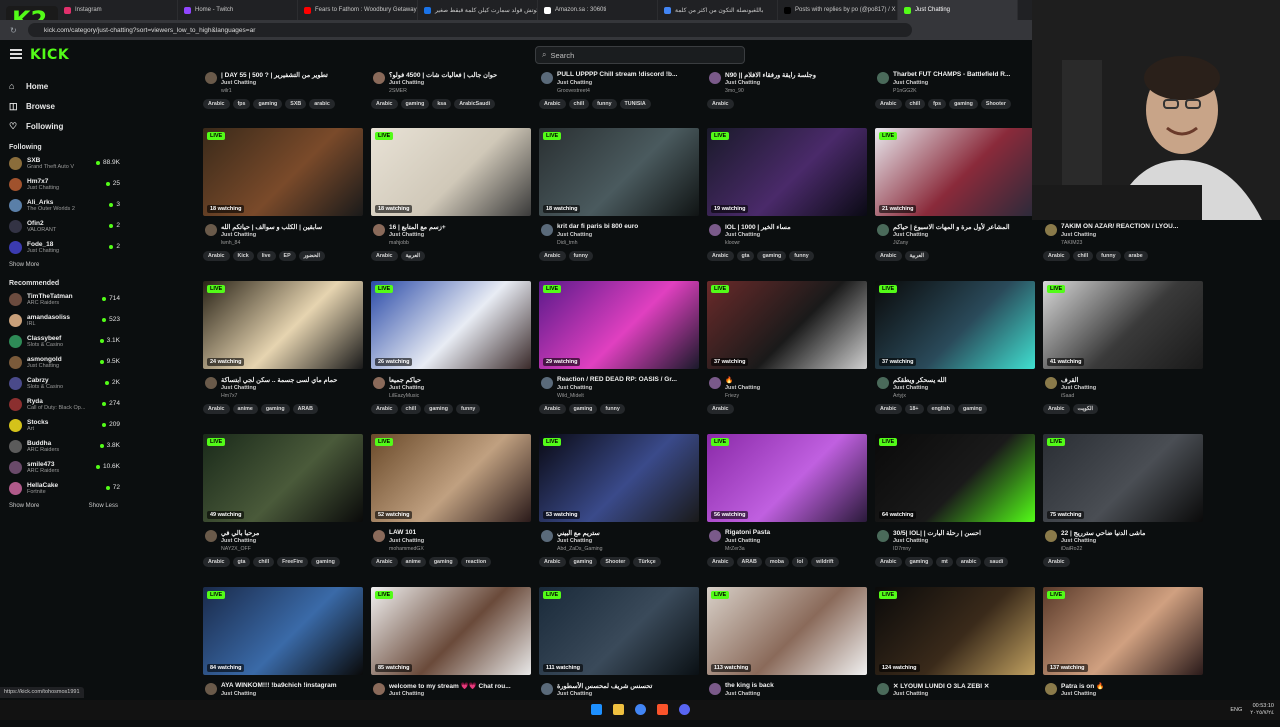 This screenshot has width=1280, height=727. I want to click on sidebar-channel: Cabrzy Slots & Casino 2K, so click(63, 383).